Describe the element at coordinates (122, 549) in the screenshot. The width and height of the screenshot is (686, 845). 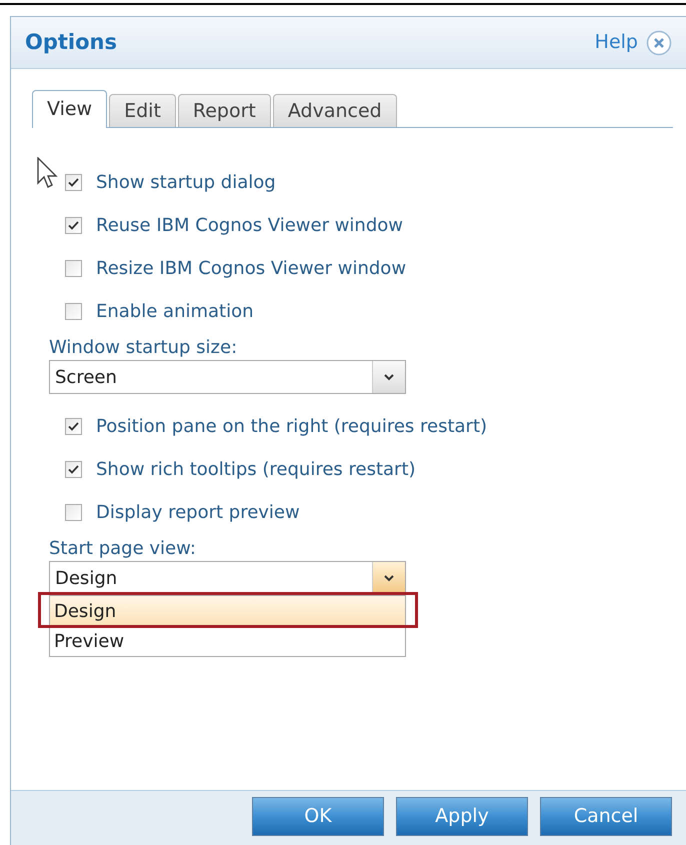
I see `field-label: Start page view:` at that location.